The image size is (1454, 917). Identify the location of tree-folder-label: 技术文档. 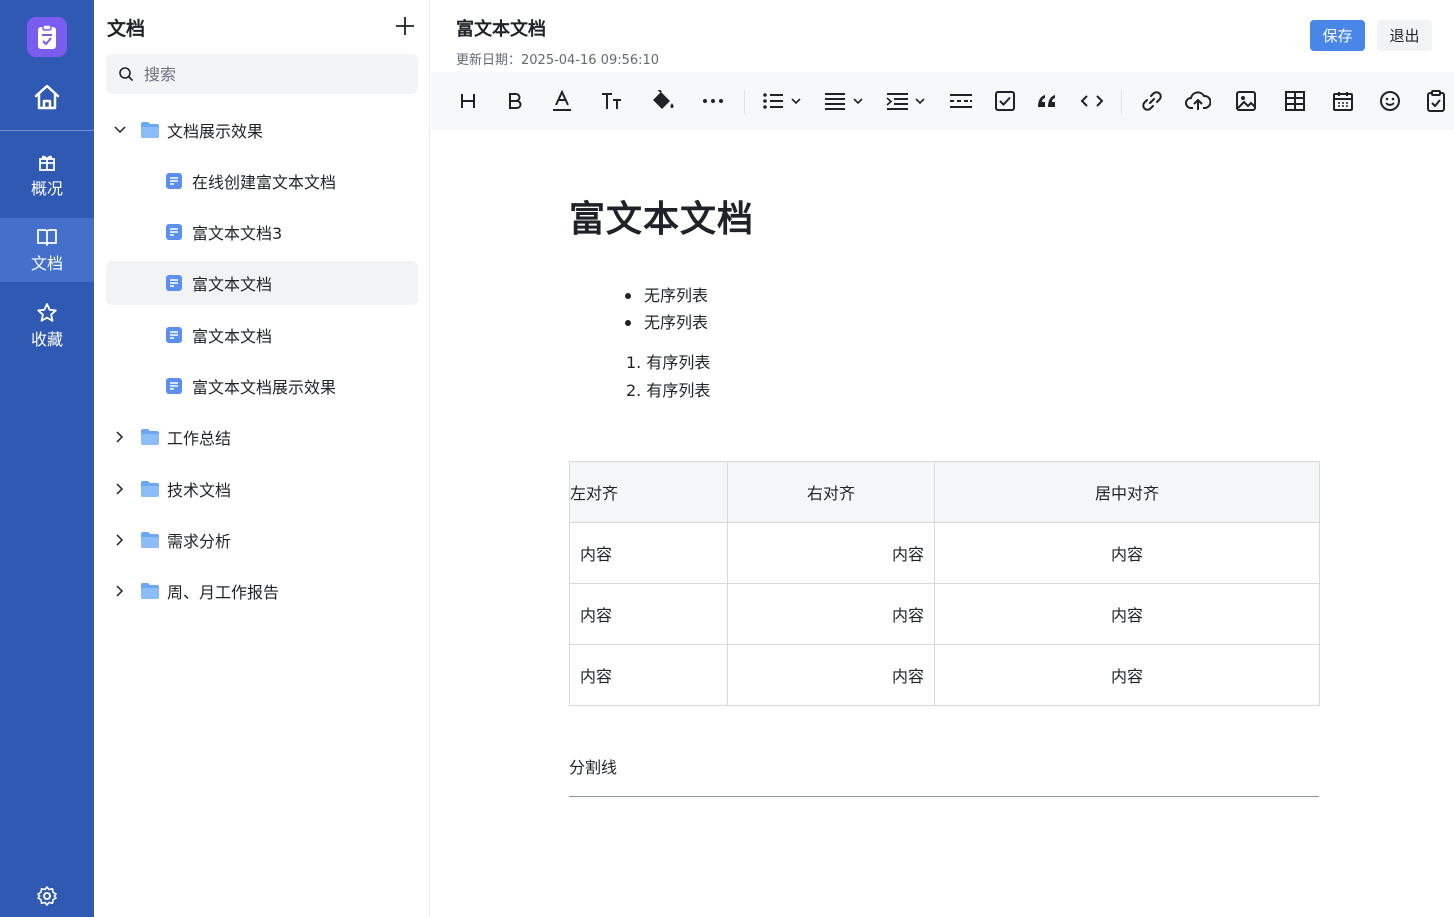
(199, 490).